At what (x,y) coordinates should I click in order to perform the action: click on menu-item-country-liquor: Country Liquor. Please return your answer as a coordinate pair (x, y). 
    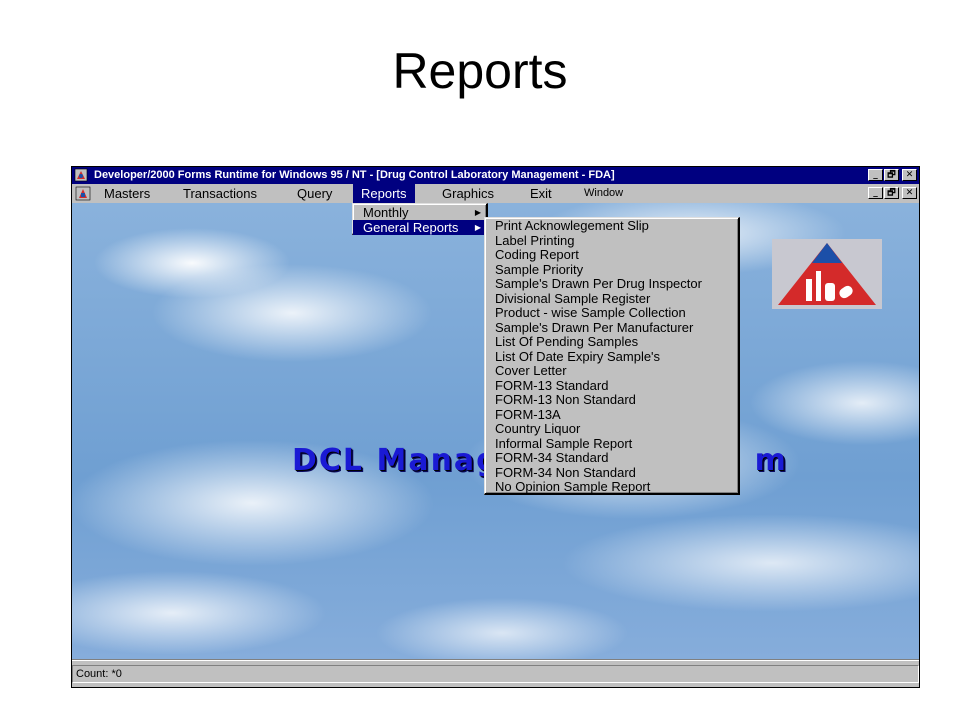
    Looking at the image, I should click on (611, 429).